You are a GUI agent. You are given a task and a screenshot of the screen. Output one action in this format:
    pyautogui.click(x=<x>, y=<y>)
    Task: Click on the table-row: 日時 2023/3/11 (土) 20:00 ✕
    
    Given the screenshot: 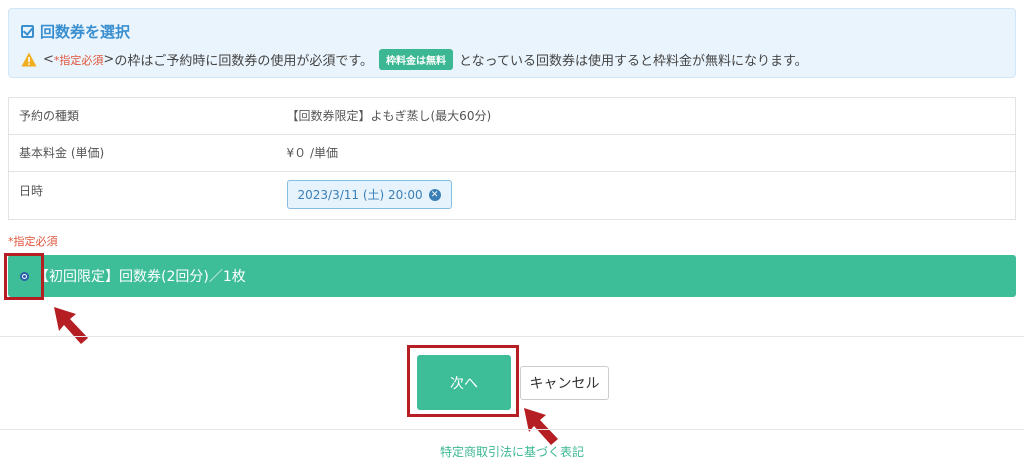 What is the action you would take?
    pyautogui.click(x=512, y=195)
    